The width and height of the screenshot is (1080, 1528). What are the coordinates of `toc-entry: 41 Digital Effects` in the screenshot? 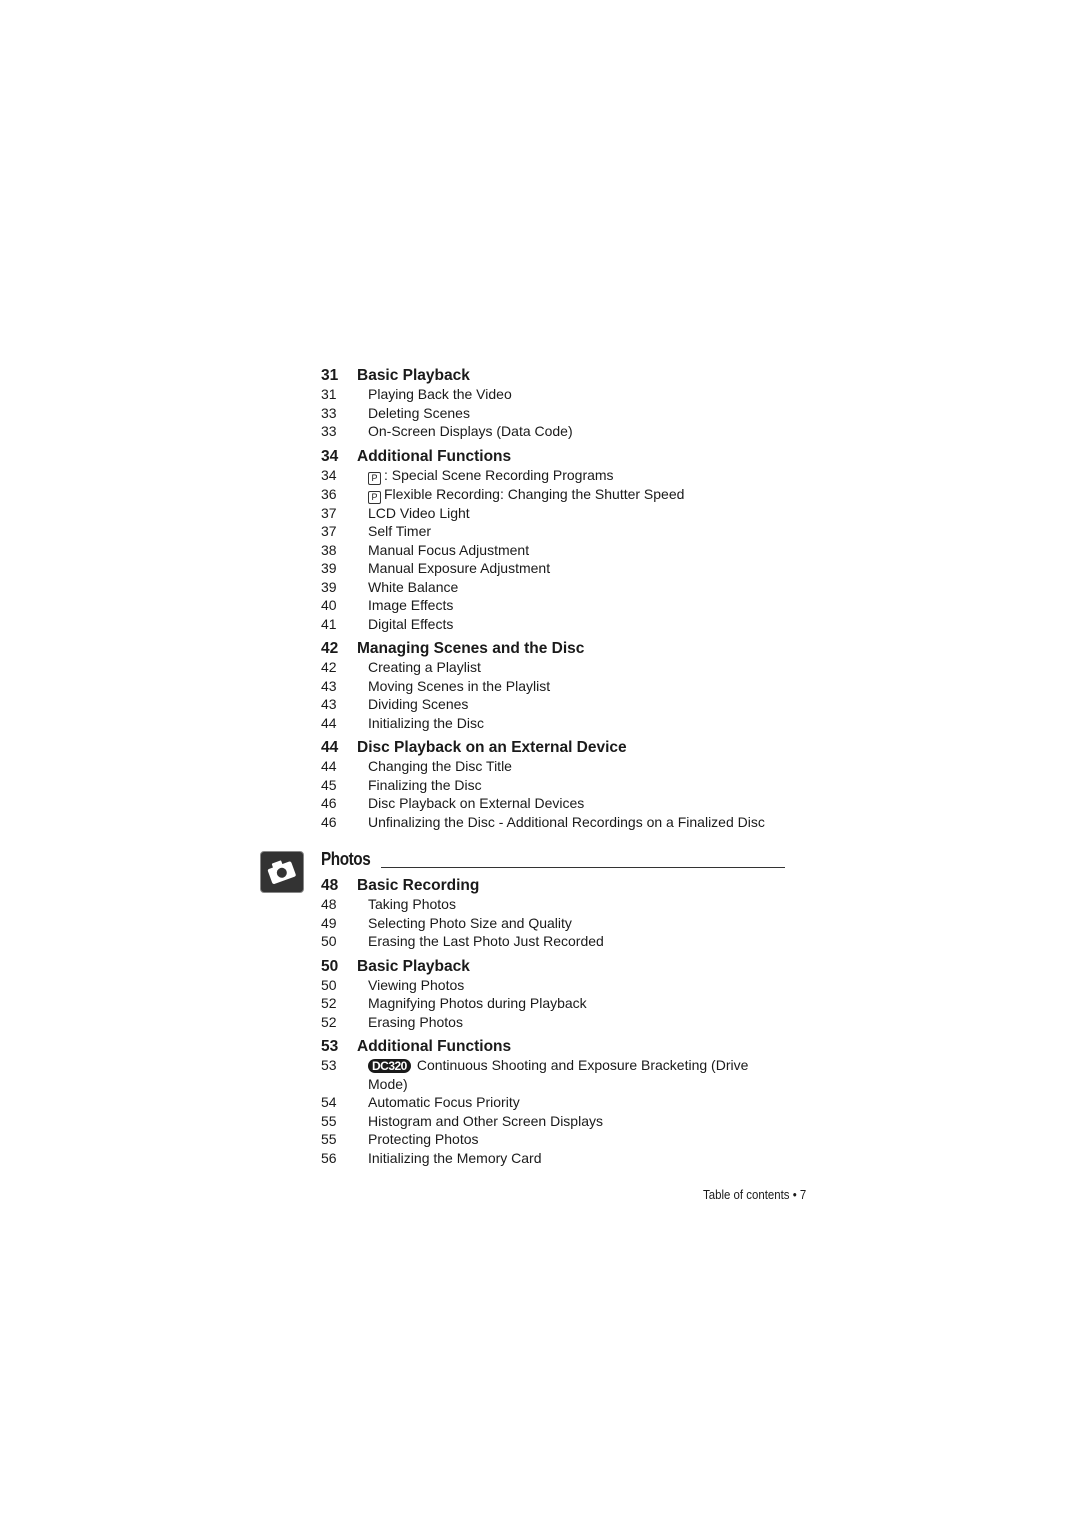 It's located at (556, 624).